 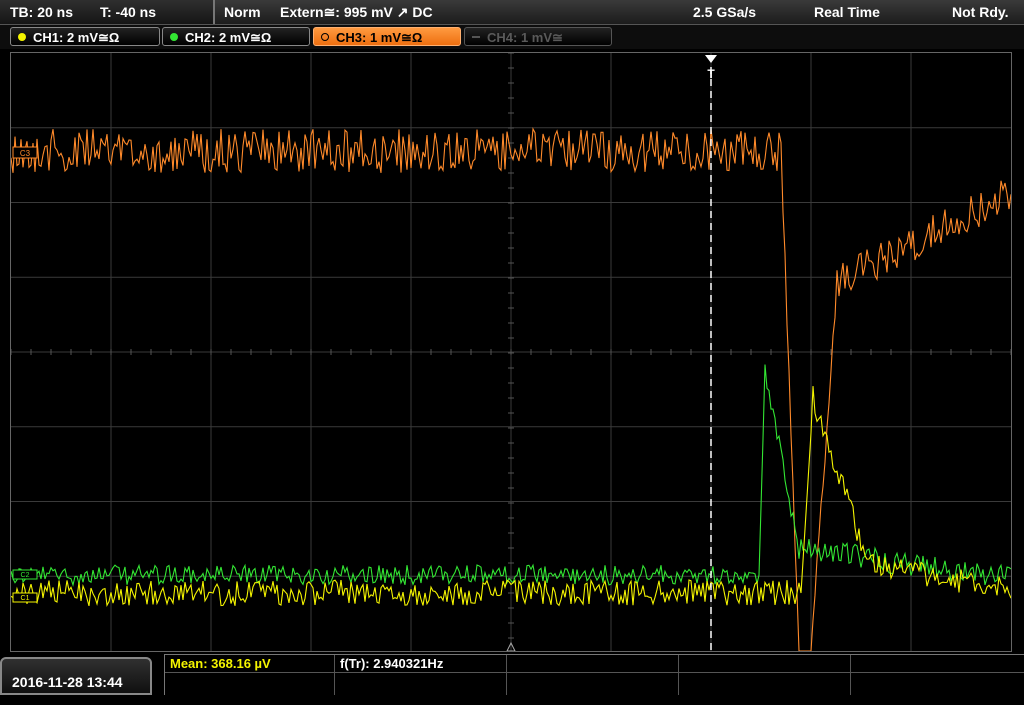 I want to click on channel-3-ground-marker: C3, so click(x=25, y=152).